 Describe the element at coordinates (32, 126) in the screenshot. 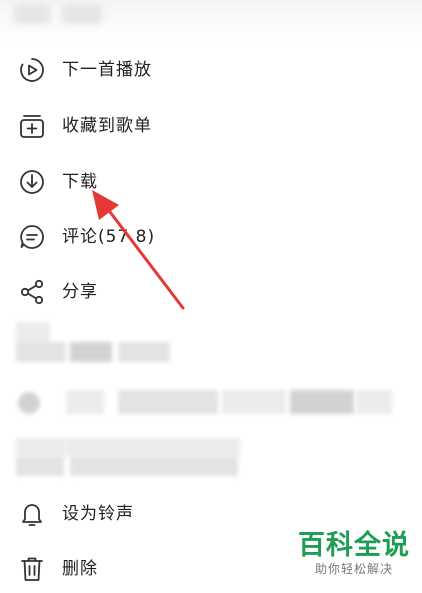

I see `add-to-playlist-icon` at that location.